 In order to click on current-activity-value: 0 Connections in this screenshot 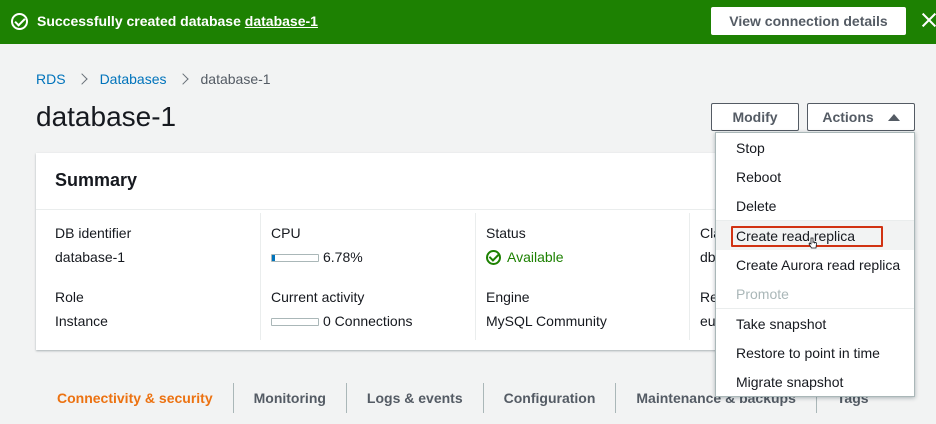, I will do `click(342, 321)`.